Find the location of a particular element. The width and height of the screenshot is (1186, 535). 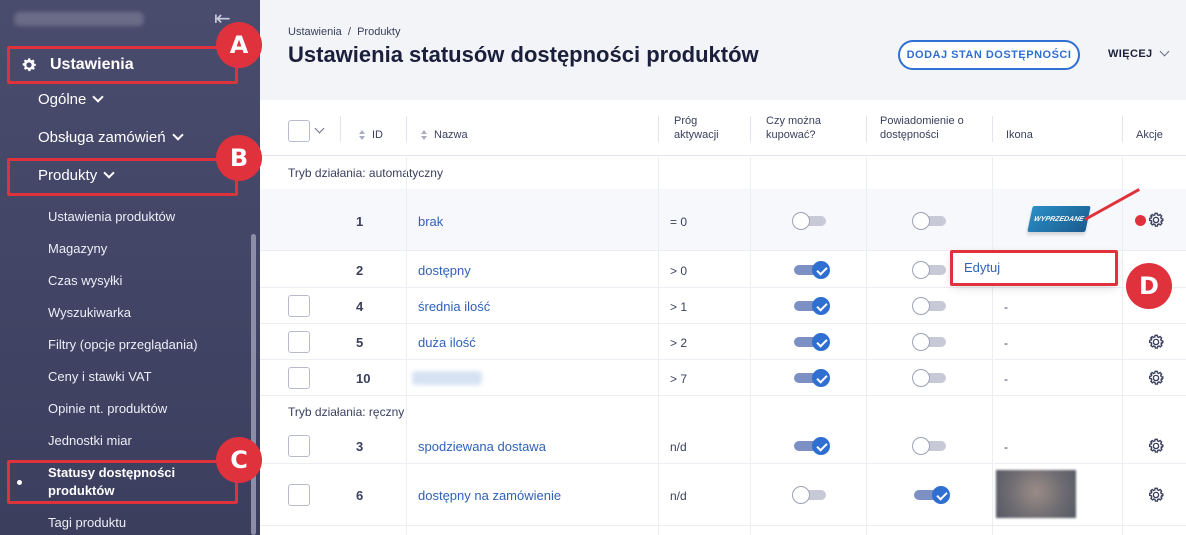

row-name-link: dostępny is located at coordinates (444, 270).